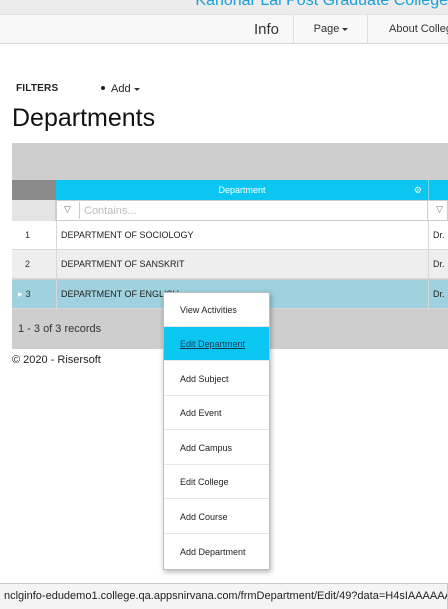 This screenshot has width=448, height=609. I want to click on department-filter-input, so click(251, 210).